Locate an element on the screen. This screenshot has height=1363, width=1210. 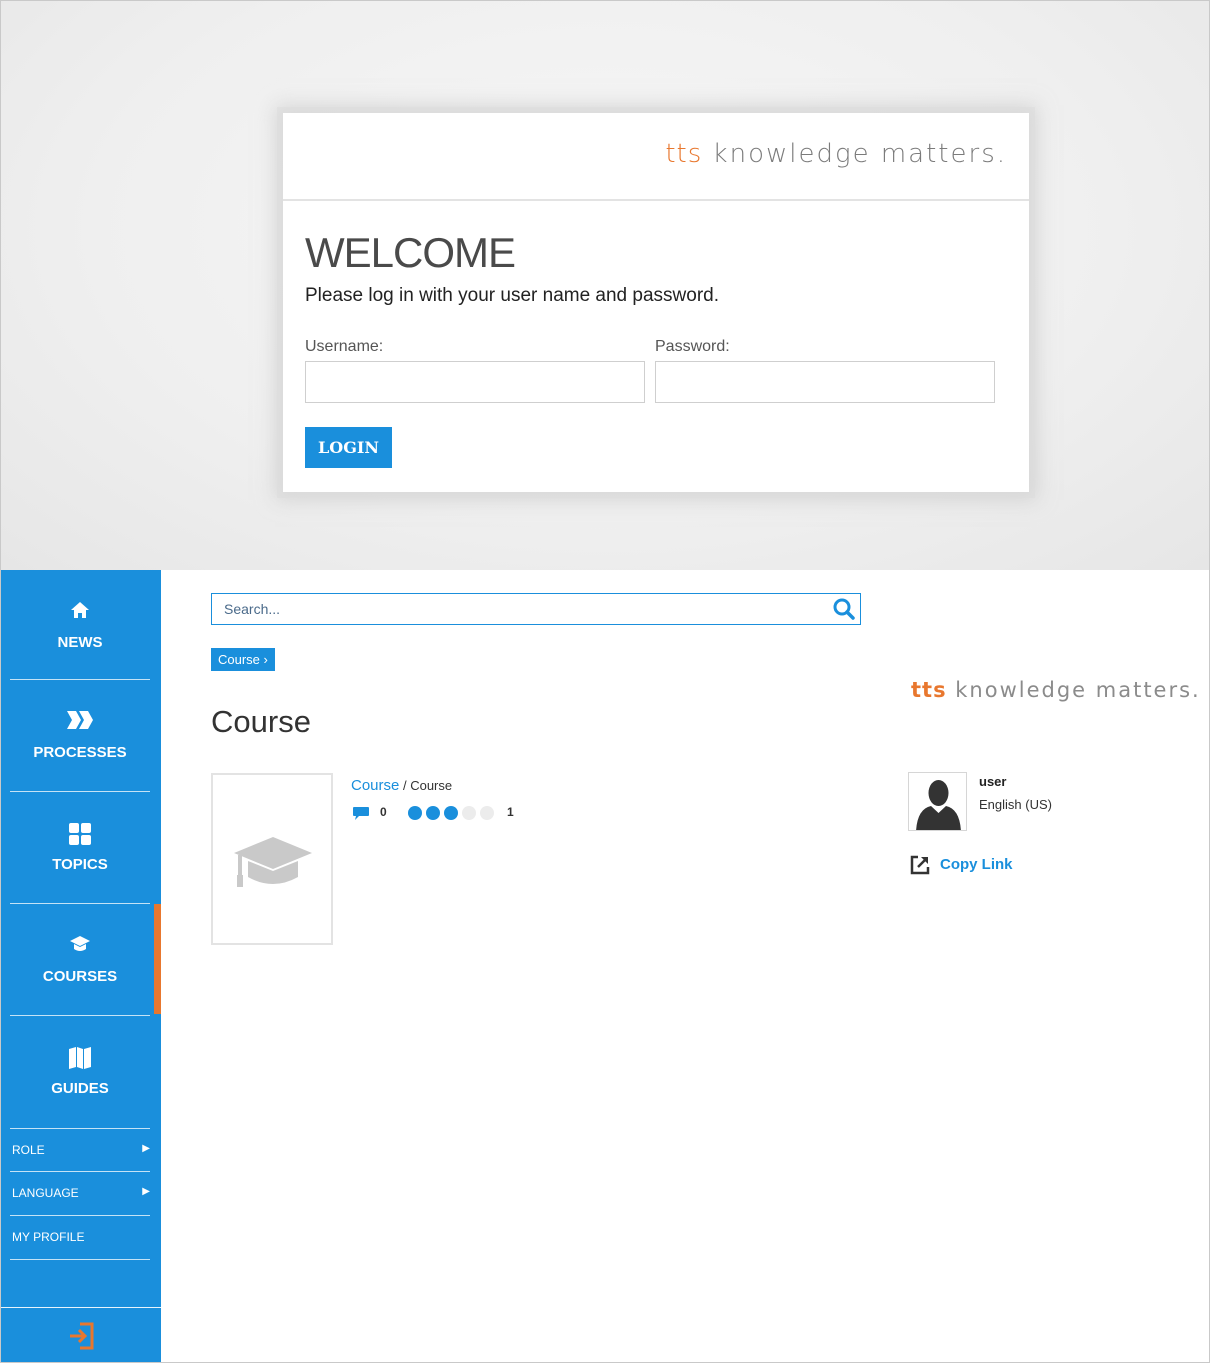
user-language: English (US) is located at coordinates (1015, 804).